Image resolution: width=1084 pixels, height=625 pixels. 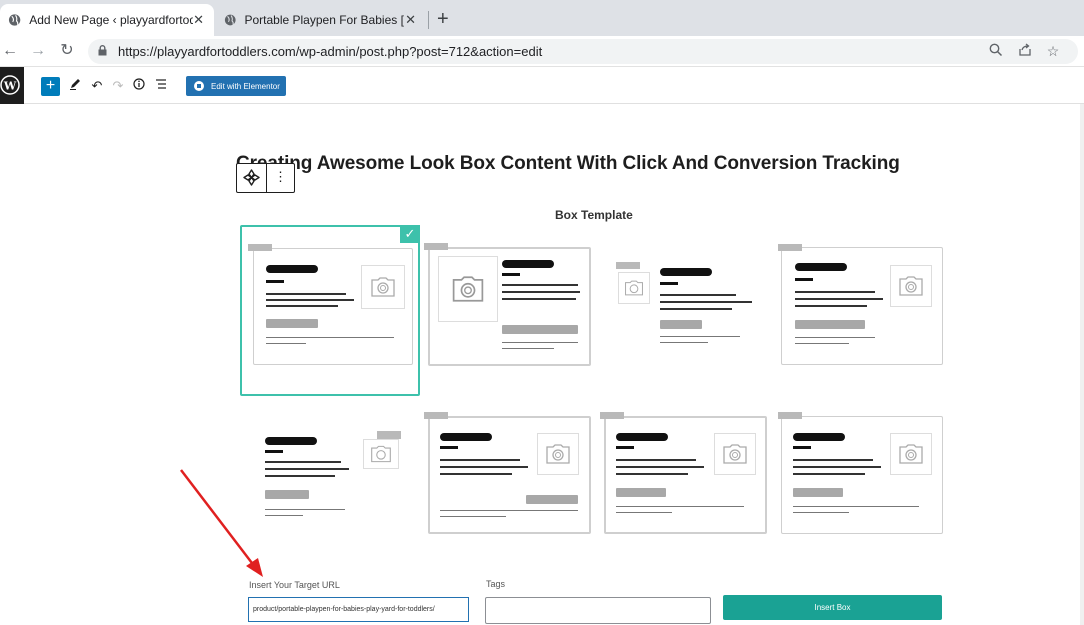 What do you see at coordinates (75, 86) in the screenshot?
I see `pencil-icon` at bounding box center [75, 86].